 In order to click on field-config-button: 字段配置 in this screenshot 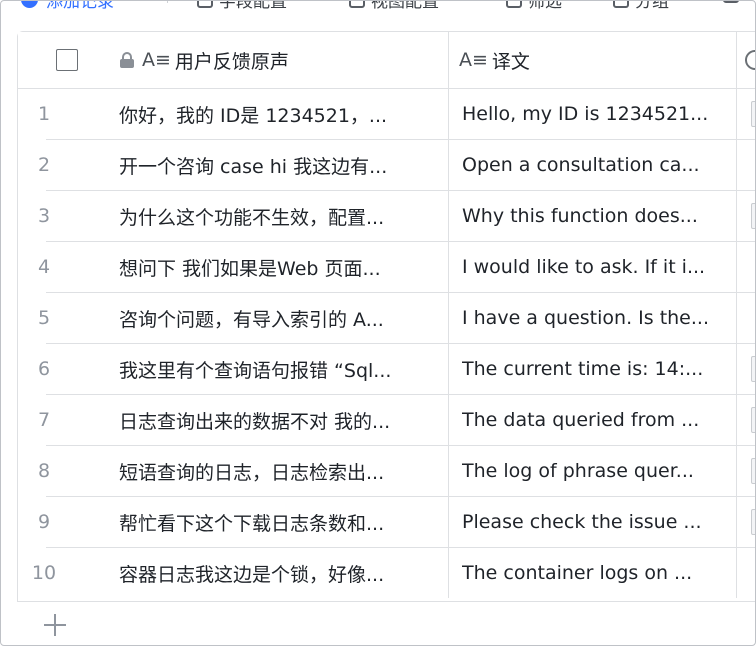, I will do `click(242, 6)`.